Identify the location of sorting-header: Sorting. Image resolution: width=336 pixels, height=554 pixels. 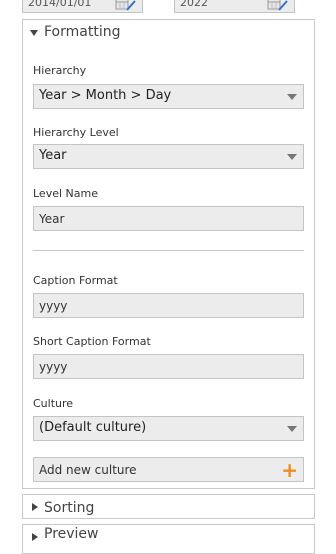
(168, 508).